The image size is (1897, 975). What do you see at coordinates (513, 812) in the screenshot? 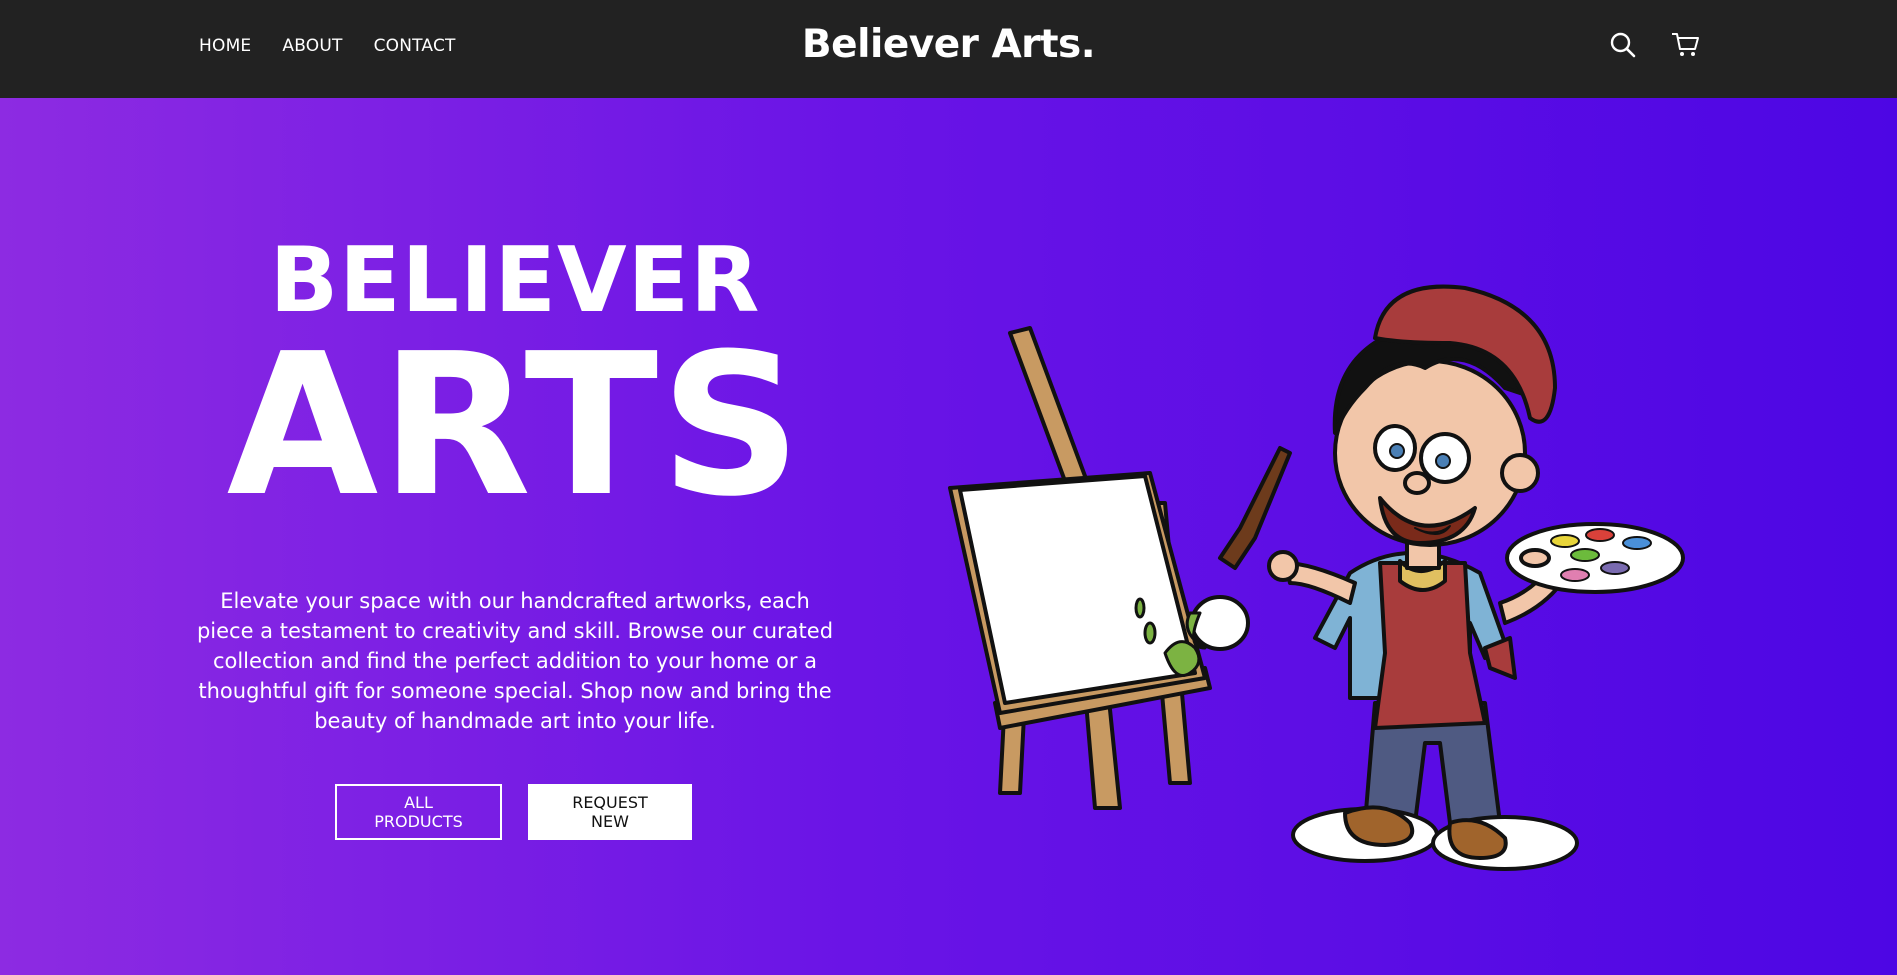
I see `hero-buttons: ALL PRODUCTS REQUEST NEW` at bounding box center [513, 812].